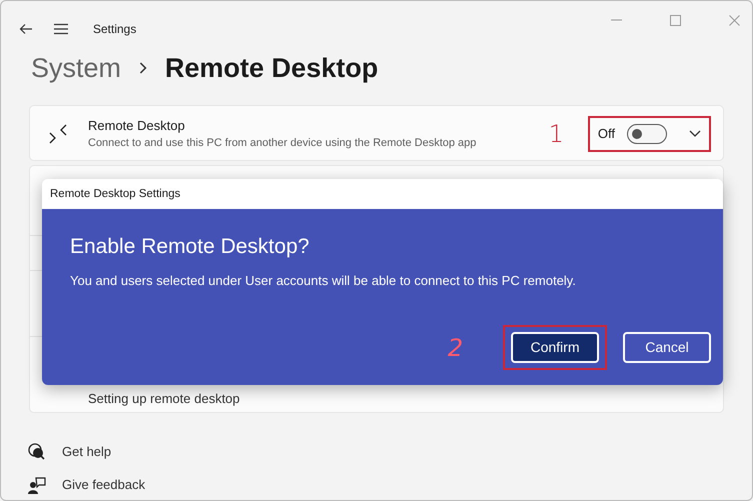 This screenshot has height=501, width=753. Describe the element at coordinates (164, 398) in the screenshot. I see `setting-link: Setting up remote desktop` at that location.